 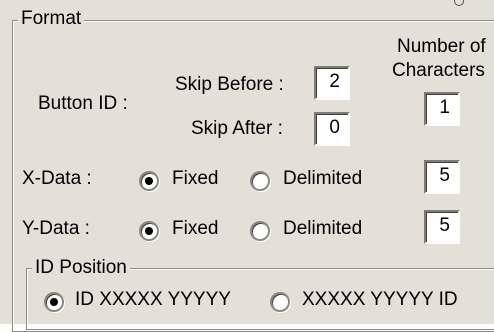 I want to click on skip-after-label: Skip After :, so click(x=237, y=128).